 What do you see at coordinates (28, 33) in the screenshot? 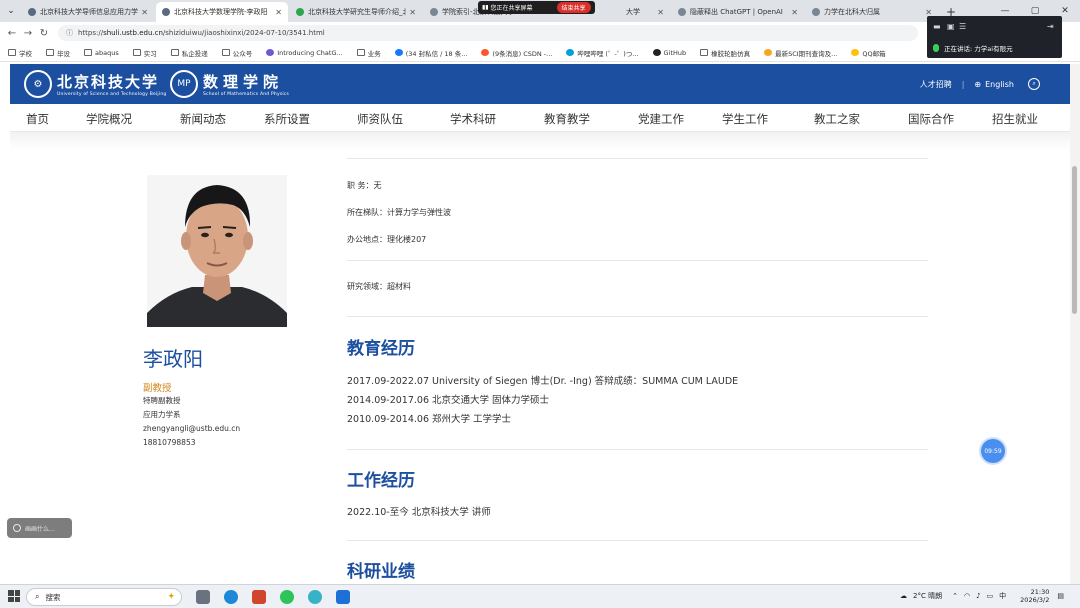
I see `forward-icon: →` at bounding box center [28, 33].